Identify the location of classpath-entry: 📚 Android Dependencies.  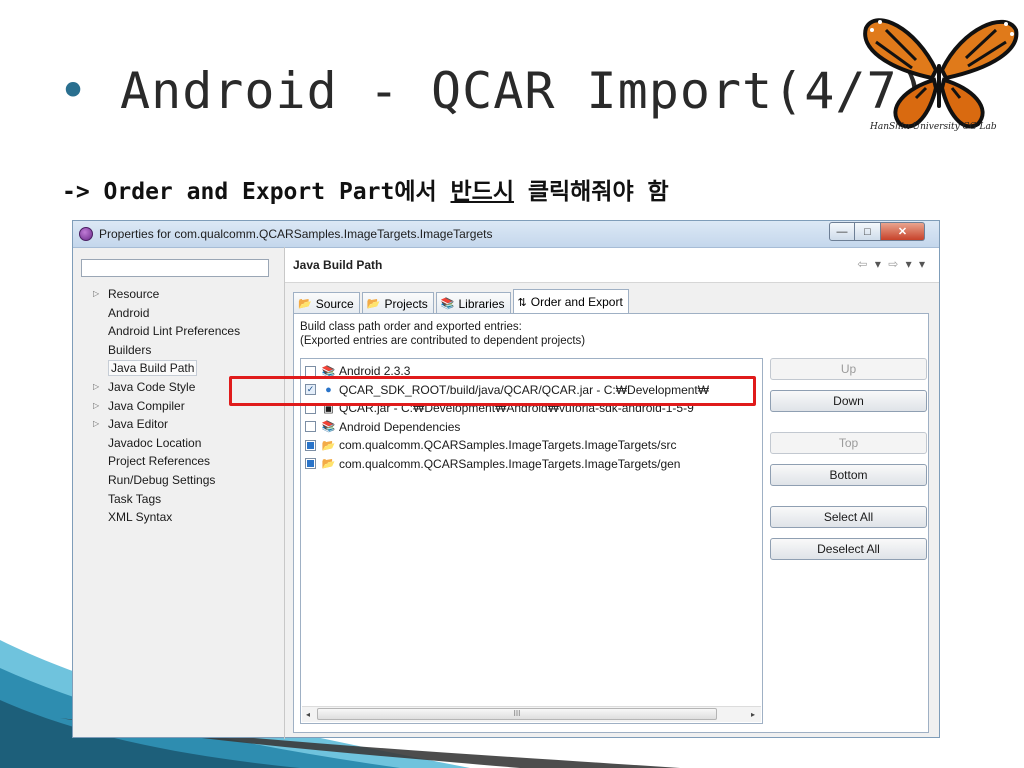
(531, 427).